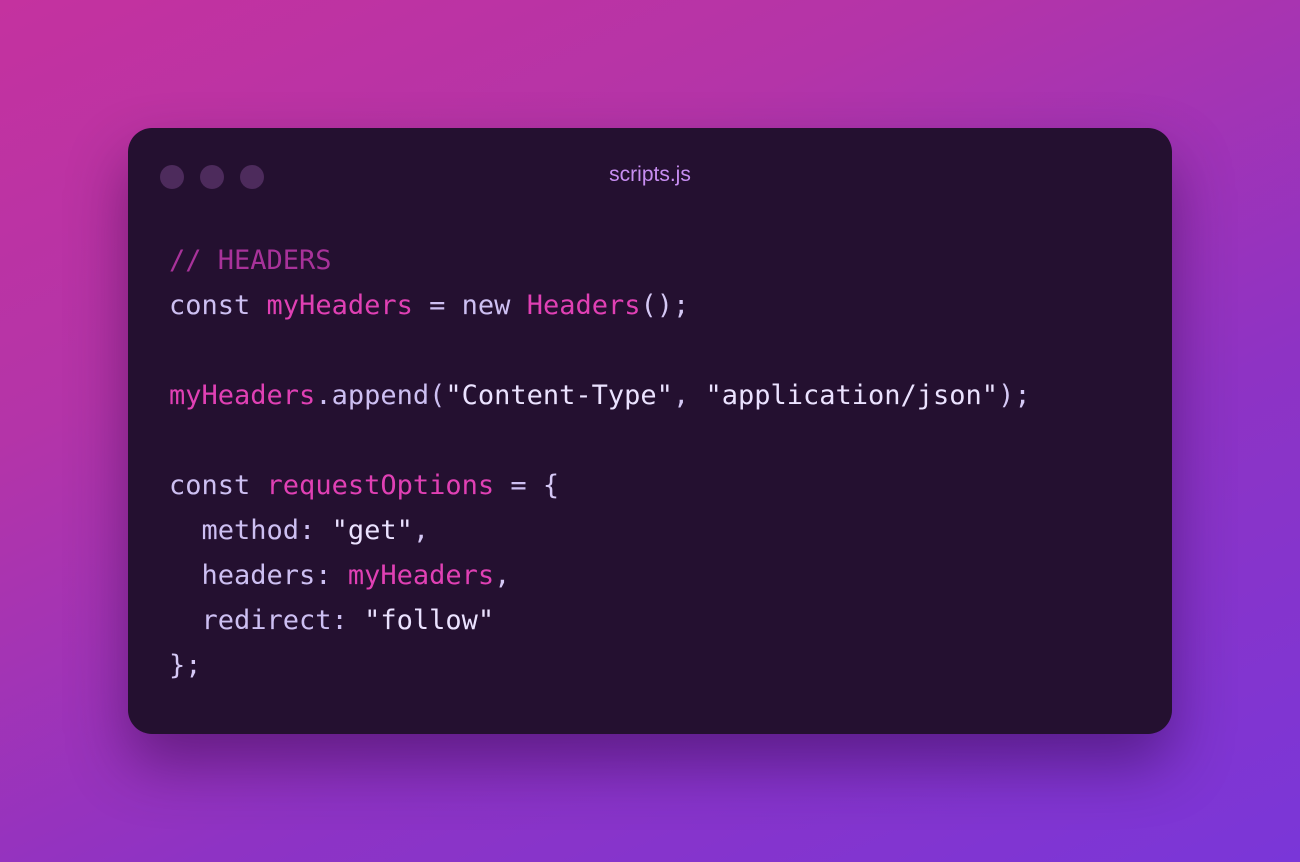 The image size is (1300, 862). What do you see at coordinates (258, 530) in the screenshot?
I see `property-key: method:` at bounding box center [258, 530].